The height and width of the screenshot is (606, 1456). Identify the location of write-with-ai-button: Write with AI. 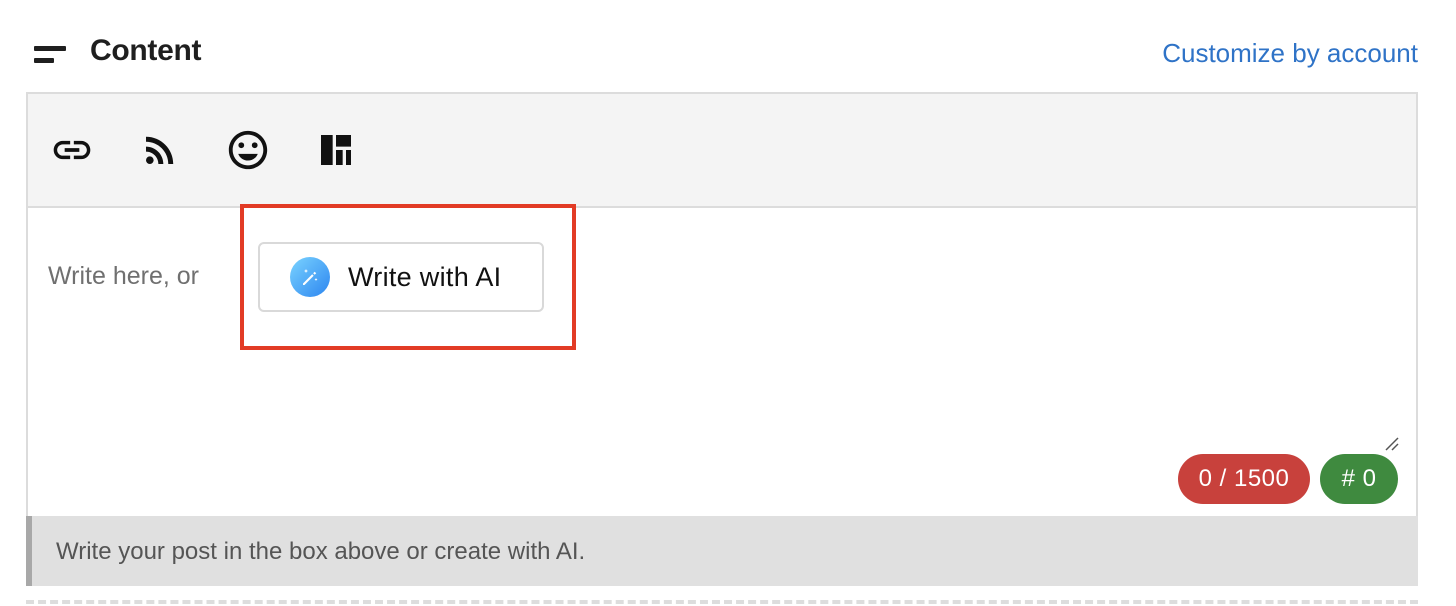
(401, 277).